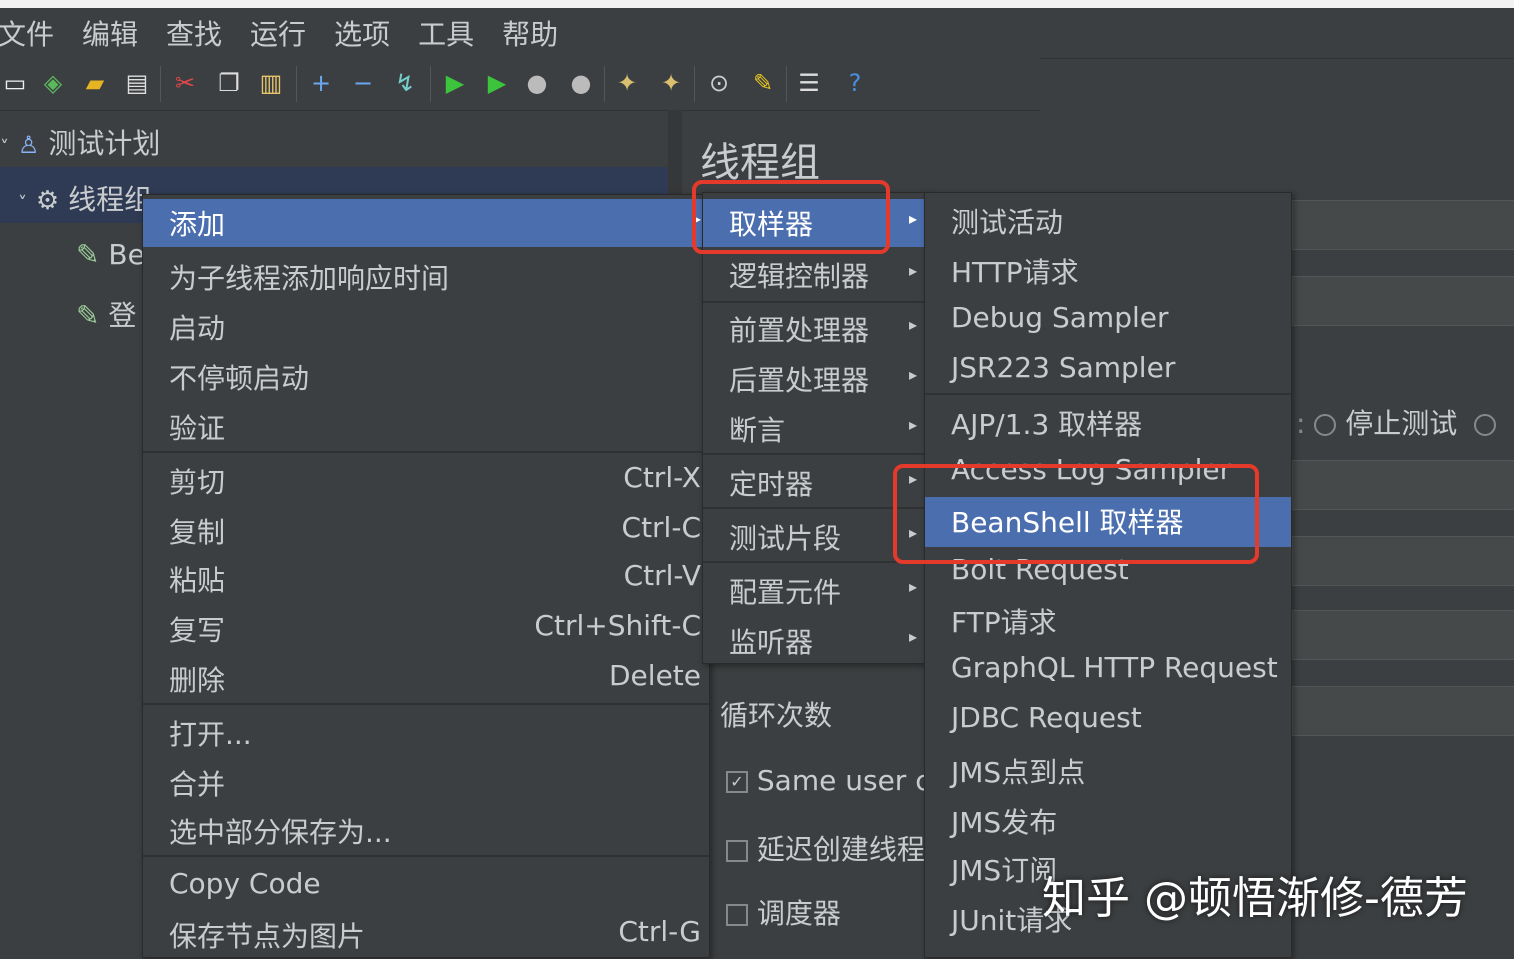 The image size is (1514, 959). What do you see at coordinates (537, 83) in the screenshot?
I see `stop-icon: ●` at bounding box center [537, 83].